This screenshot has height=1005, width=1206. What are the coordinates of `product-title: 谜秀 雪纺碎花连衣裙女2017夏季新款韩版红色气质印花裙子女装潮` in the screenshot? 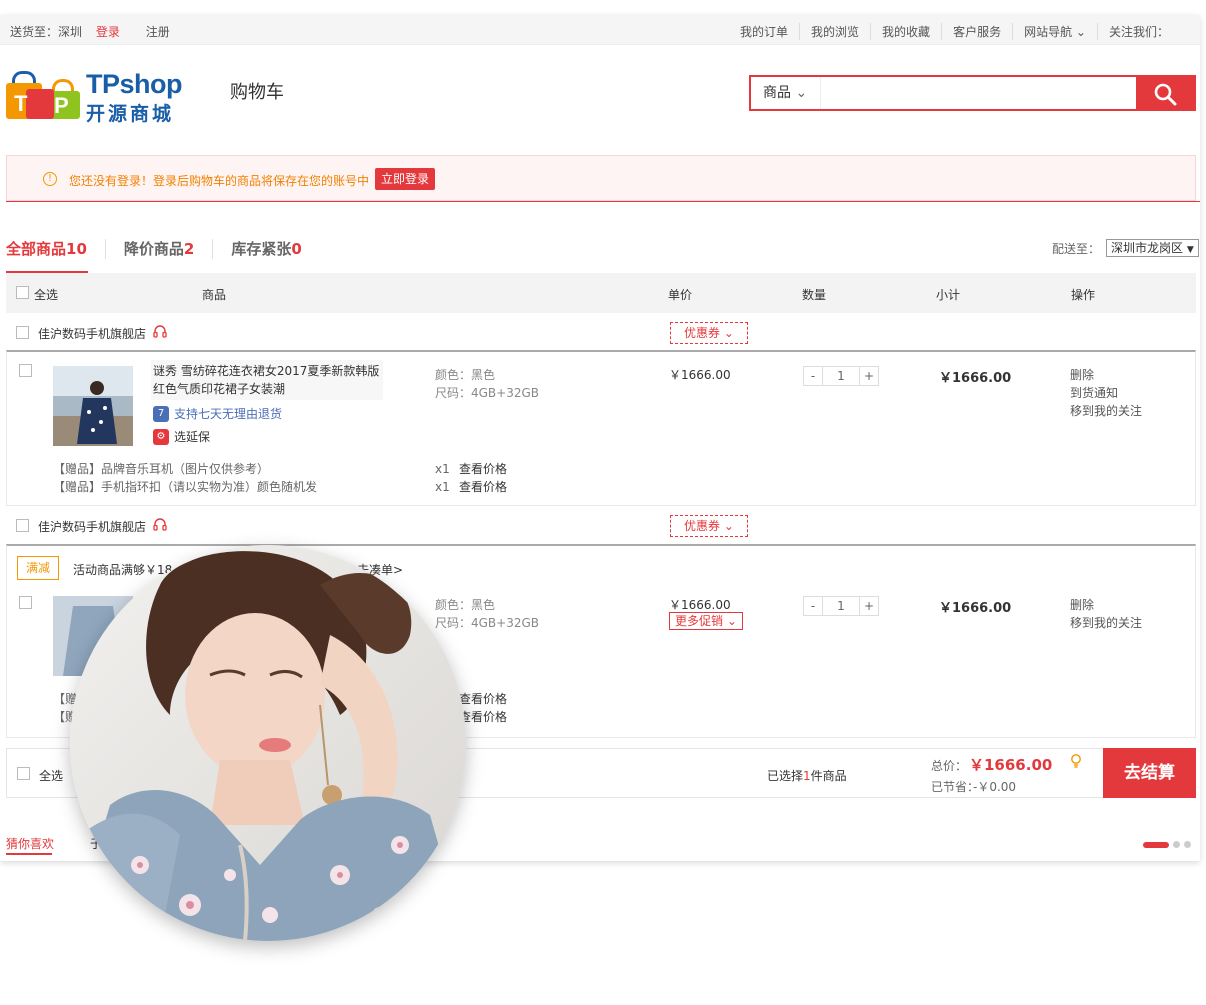 It's located at (267, 380).